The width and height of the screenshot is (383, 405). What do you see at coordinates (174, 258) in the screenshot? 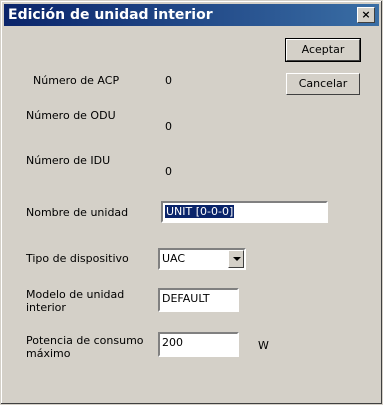
I see `device-type-value: UAC` at bounding box center [174, 258].